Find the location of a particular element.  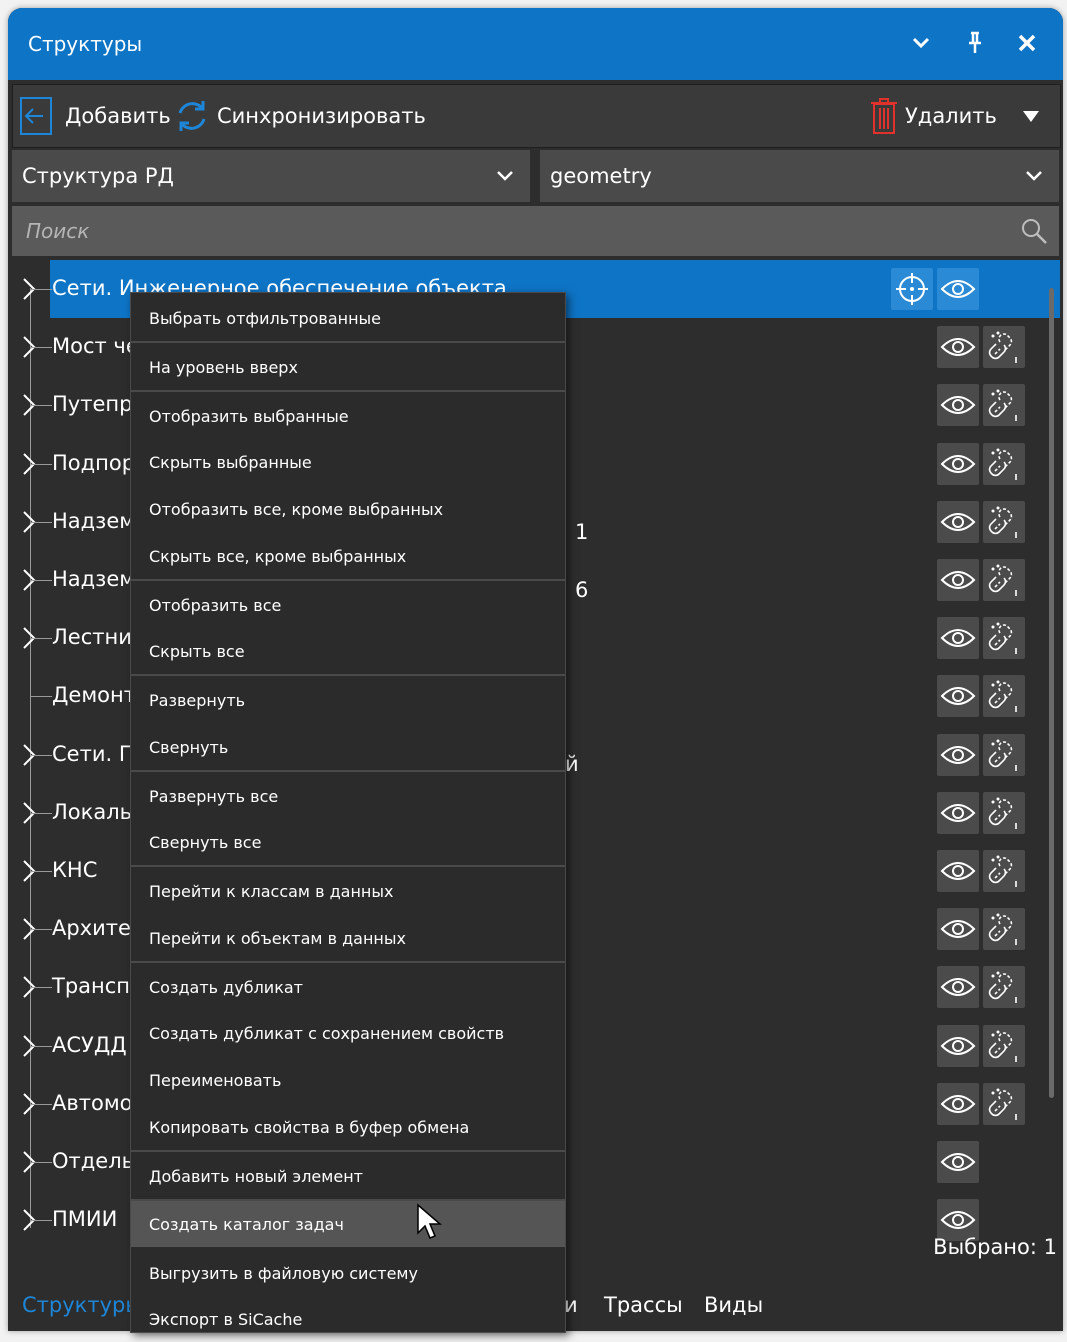

row-label-tail: 6 is located at coordinates (582, 590).